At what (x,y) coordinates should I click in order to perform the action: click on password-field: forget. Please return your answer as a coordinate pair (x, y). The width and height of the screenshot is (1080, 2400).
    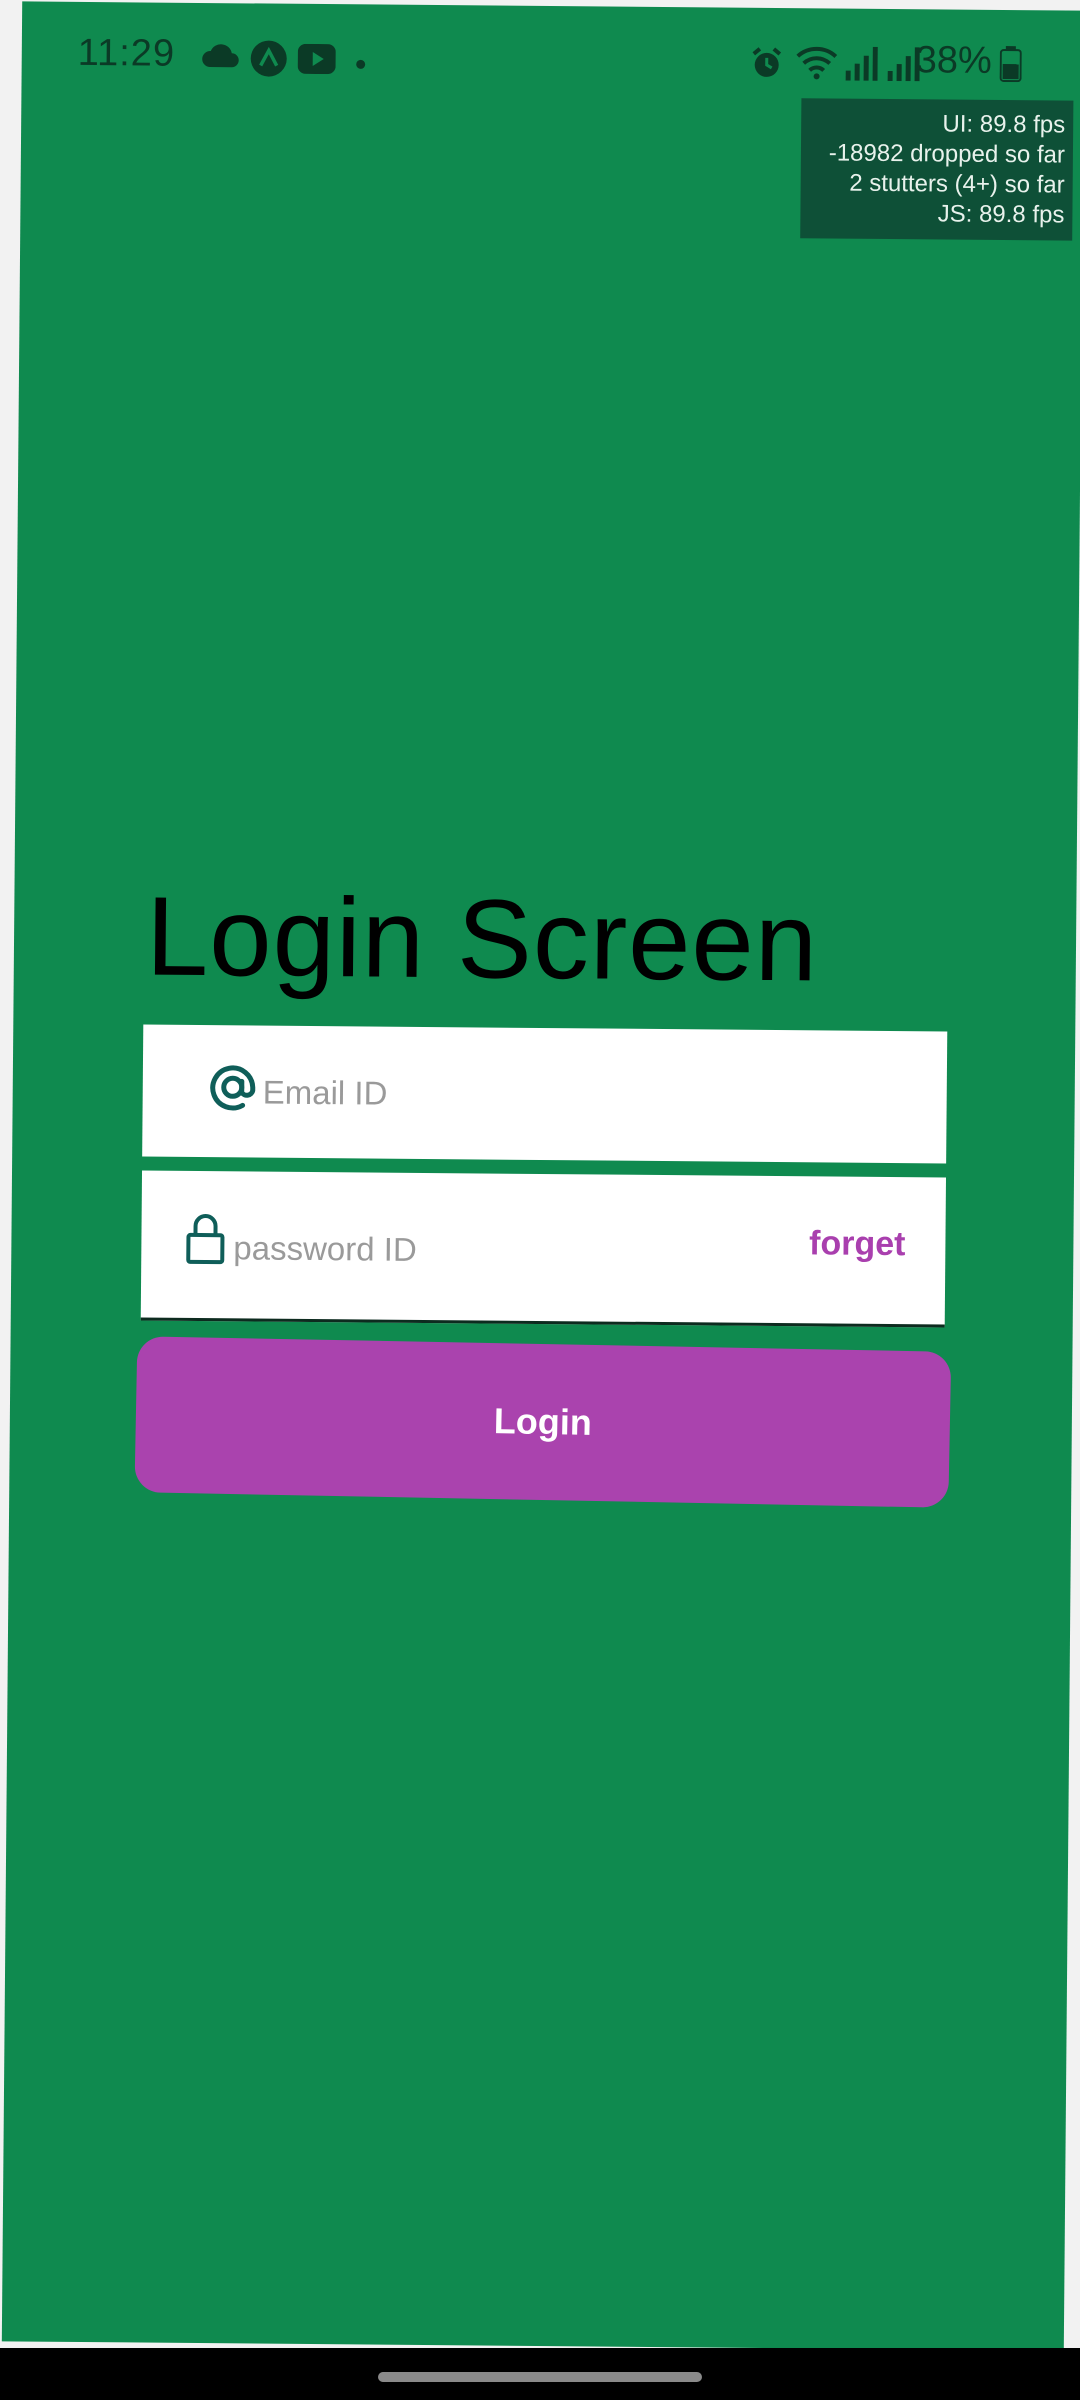
    Looking at the image, I should click on (543, 1249).